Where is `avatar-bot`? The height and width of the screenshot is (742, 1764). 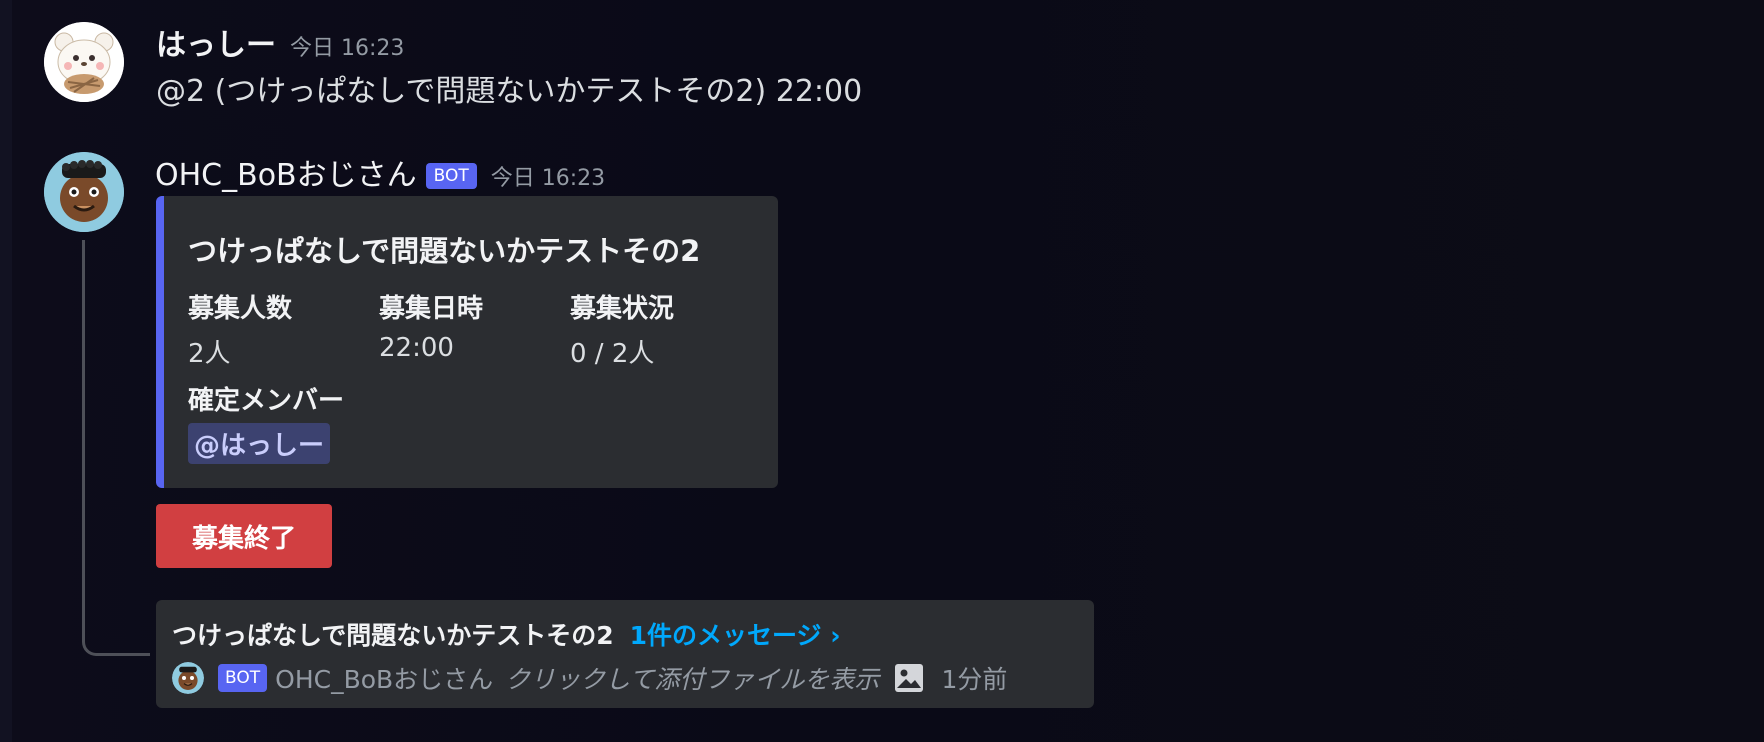 avatar-bot is located at coordinates (84, 192).